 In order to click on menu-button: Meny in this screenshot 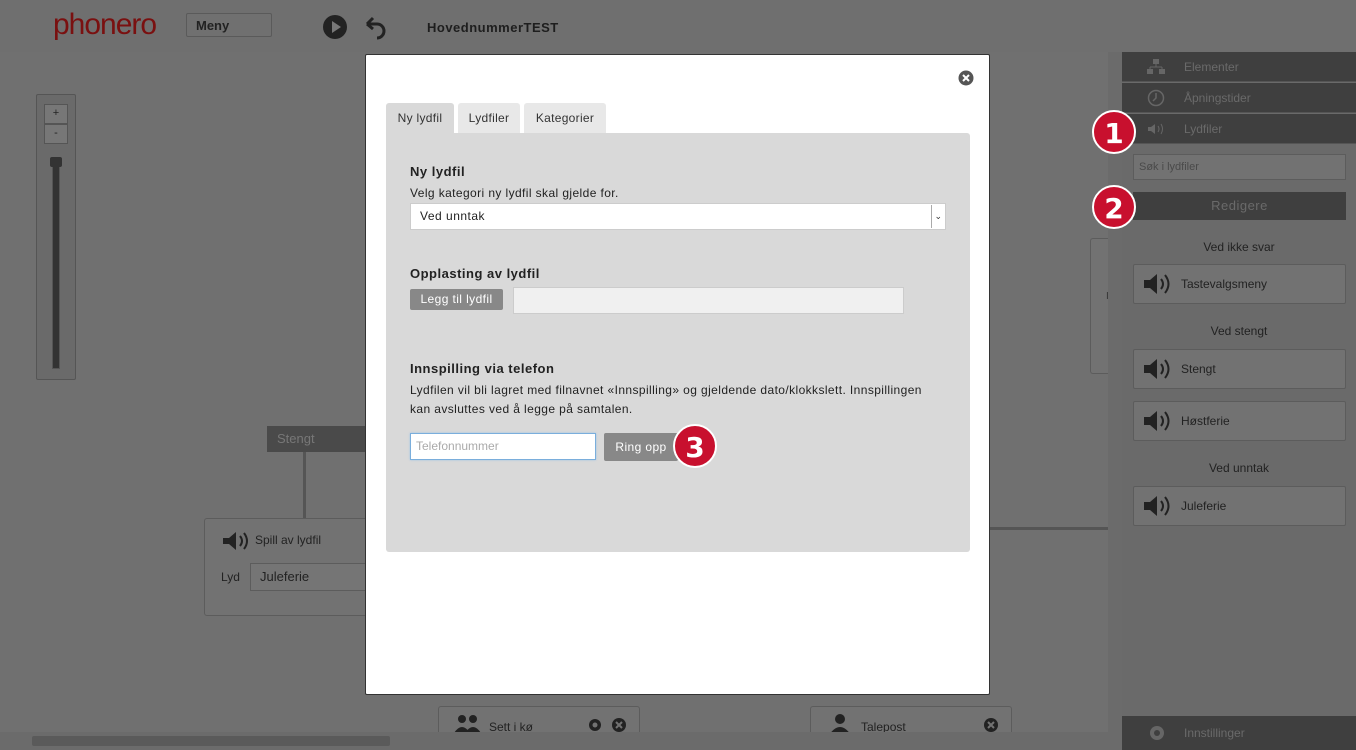, I will do `click(229, 25)`.